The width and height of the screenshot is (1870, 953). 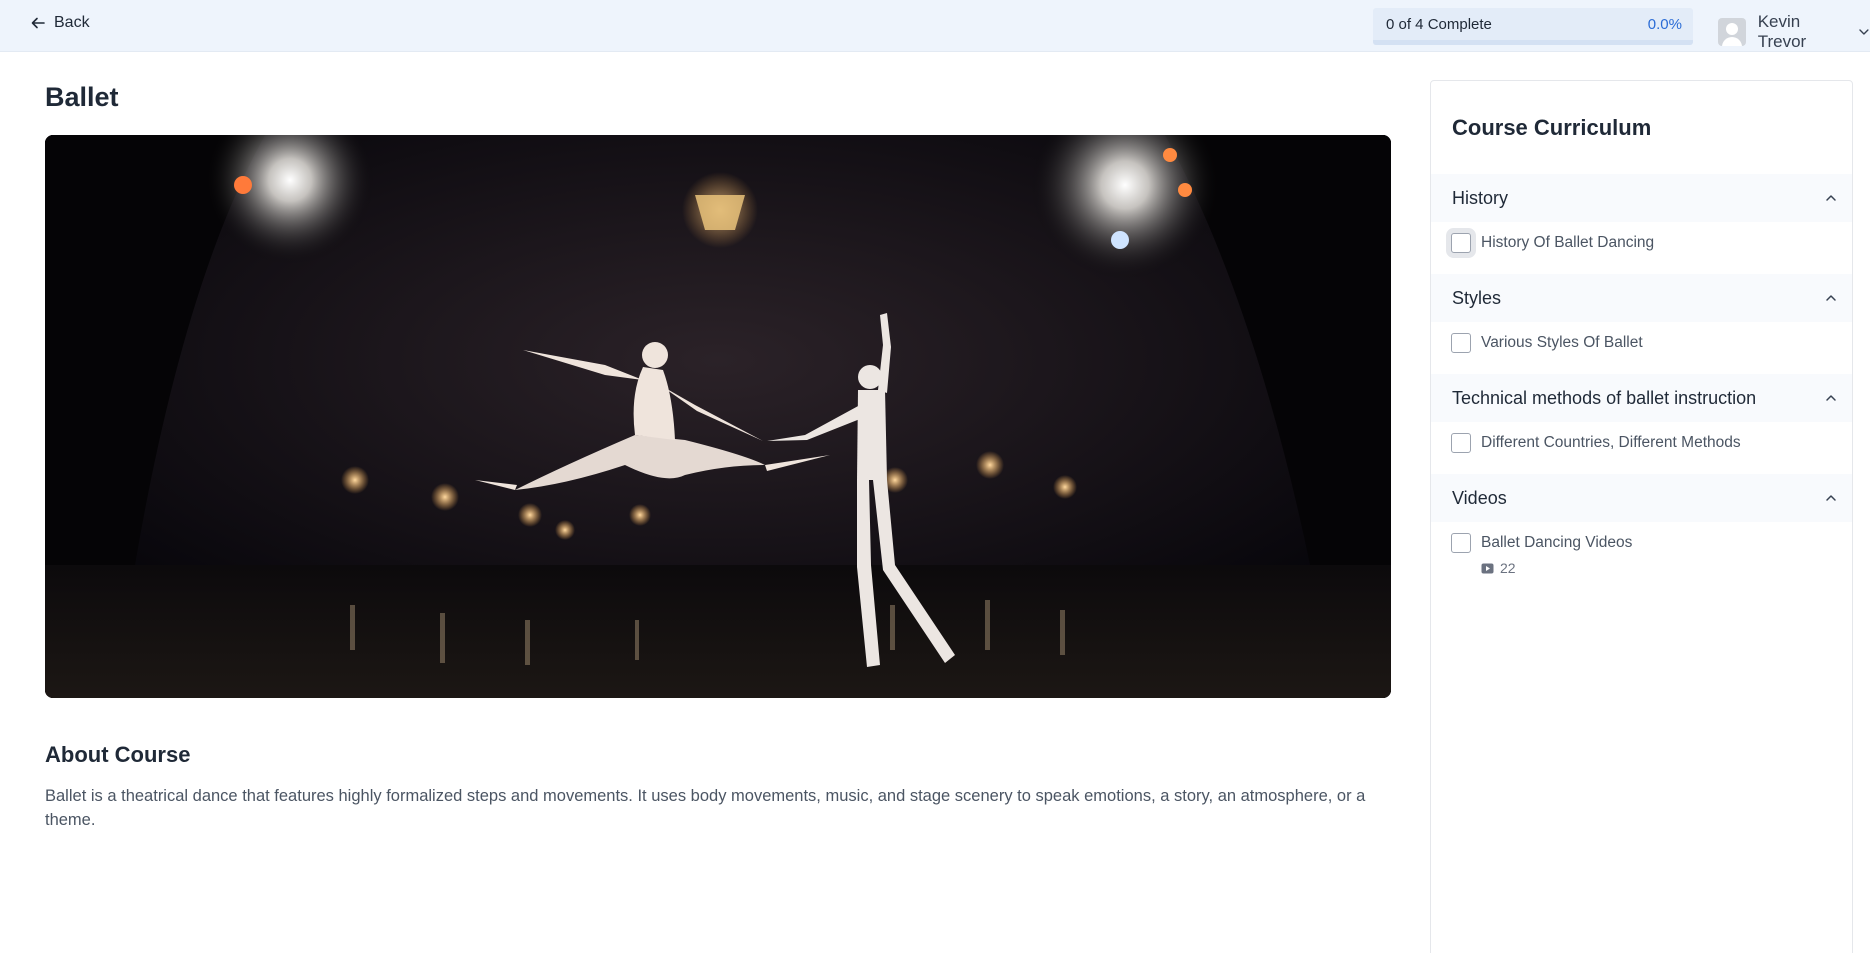 I want to click on lesson-item: Various Styles Of Ballet, so click(x=1641, y=343).